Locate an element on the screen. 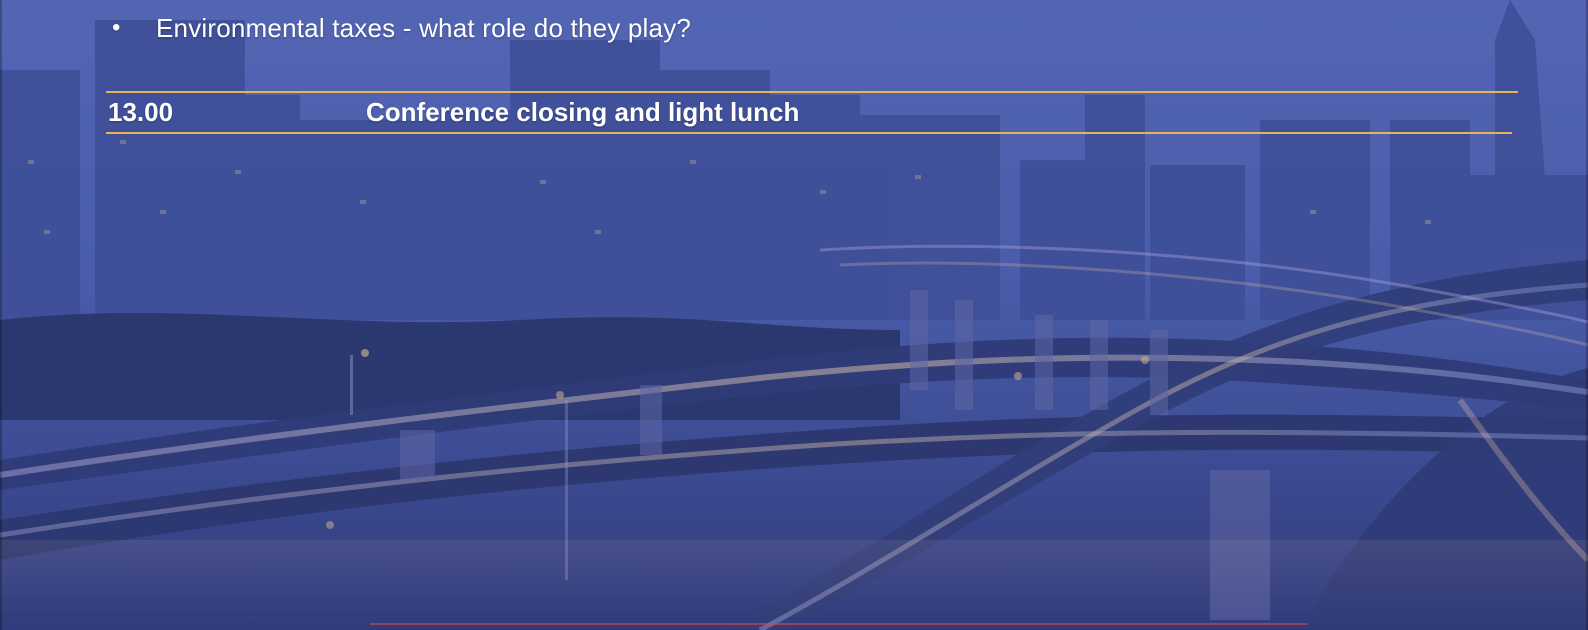 The width and height of the screenshot is (1588, 630). agenda-top-rule is located at coordinates (812, 92).